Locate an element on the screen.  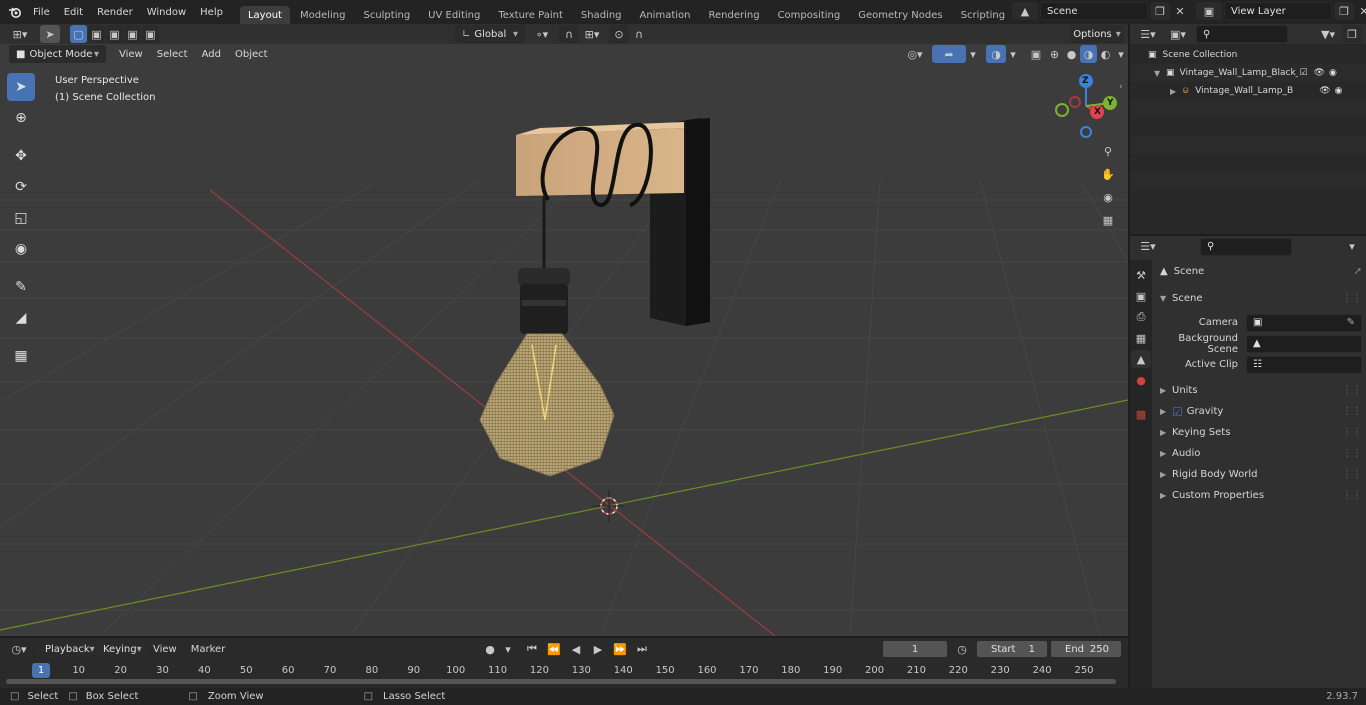
view-layer-tab-icon: ▦ is located at coordinates (1141, 338).